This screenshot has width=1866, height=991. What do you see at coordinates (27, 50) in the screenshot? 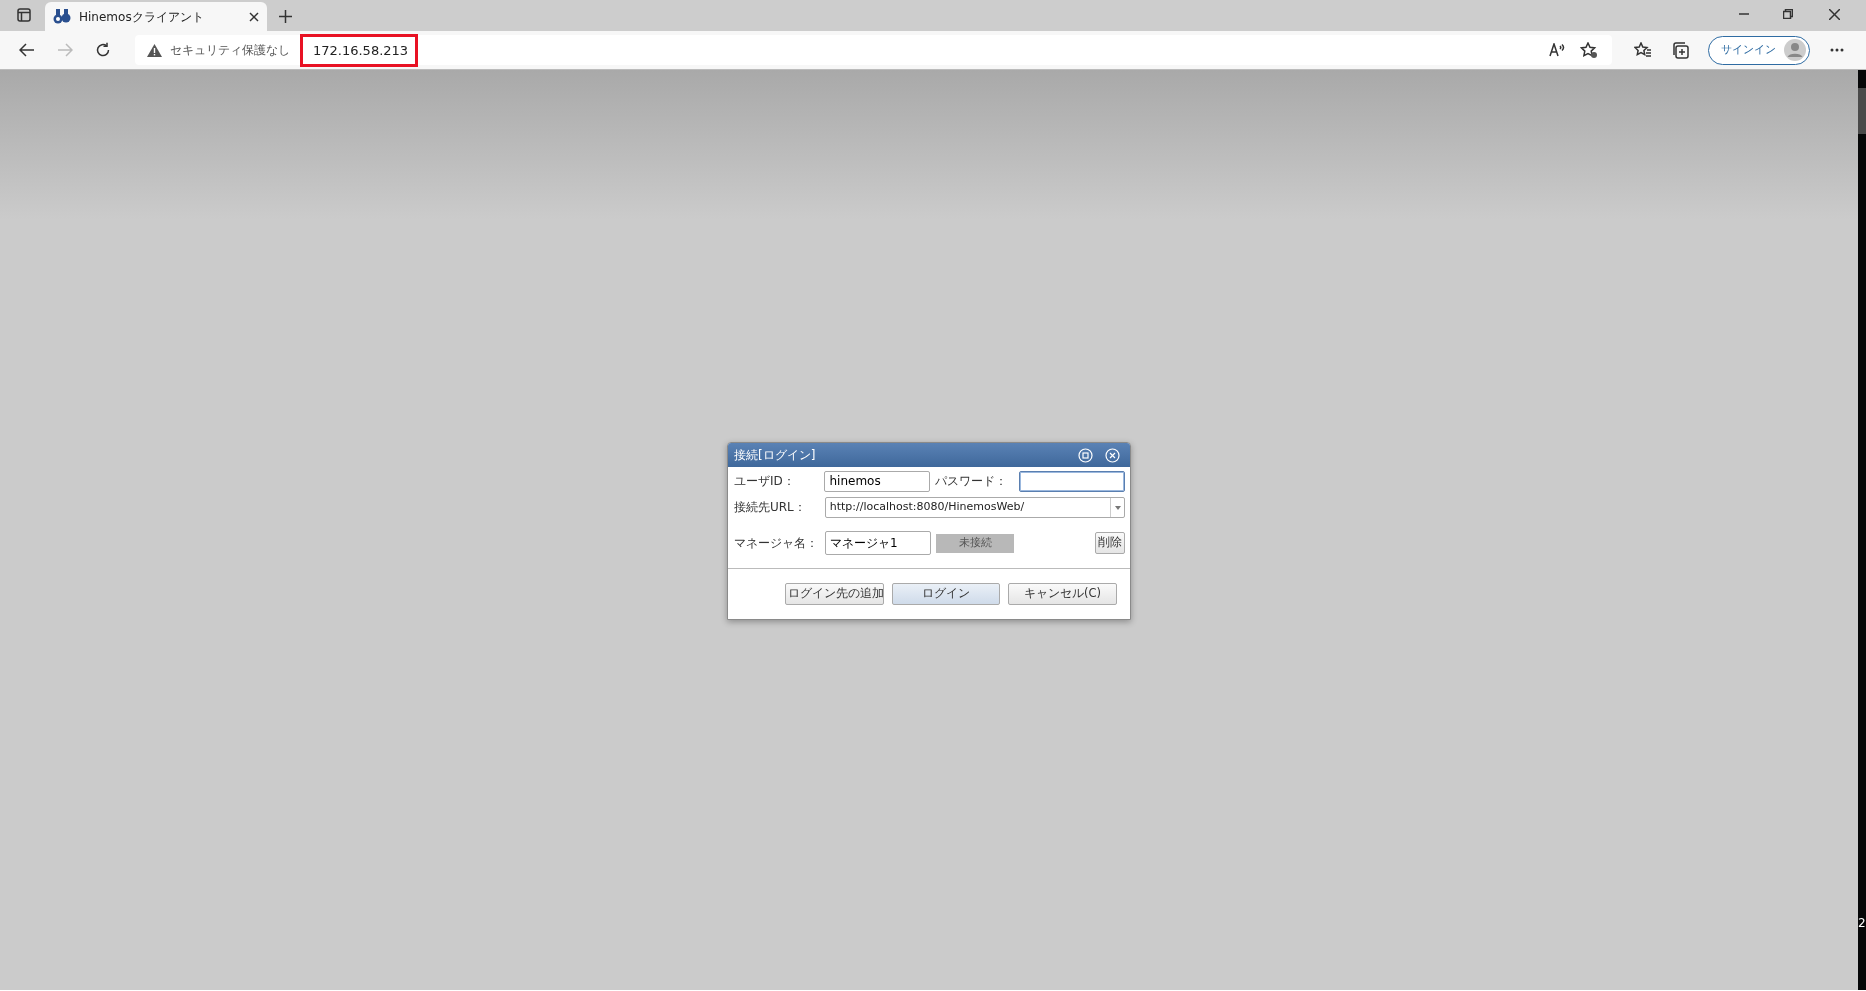
I see `back-arrow-icon` at bounding box center [27, 50].